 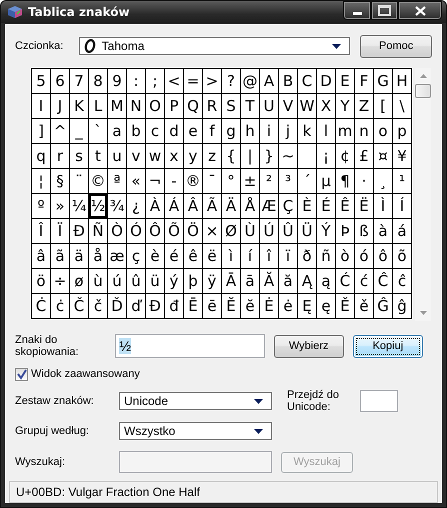 What do you see at coordinates (174, 181) in the screenshot?
I see `character-cell: -` at bounding box center [174, 181].